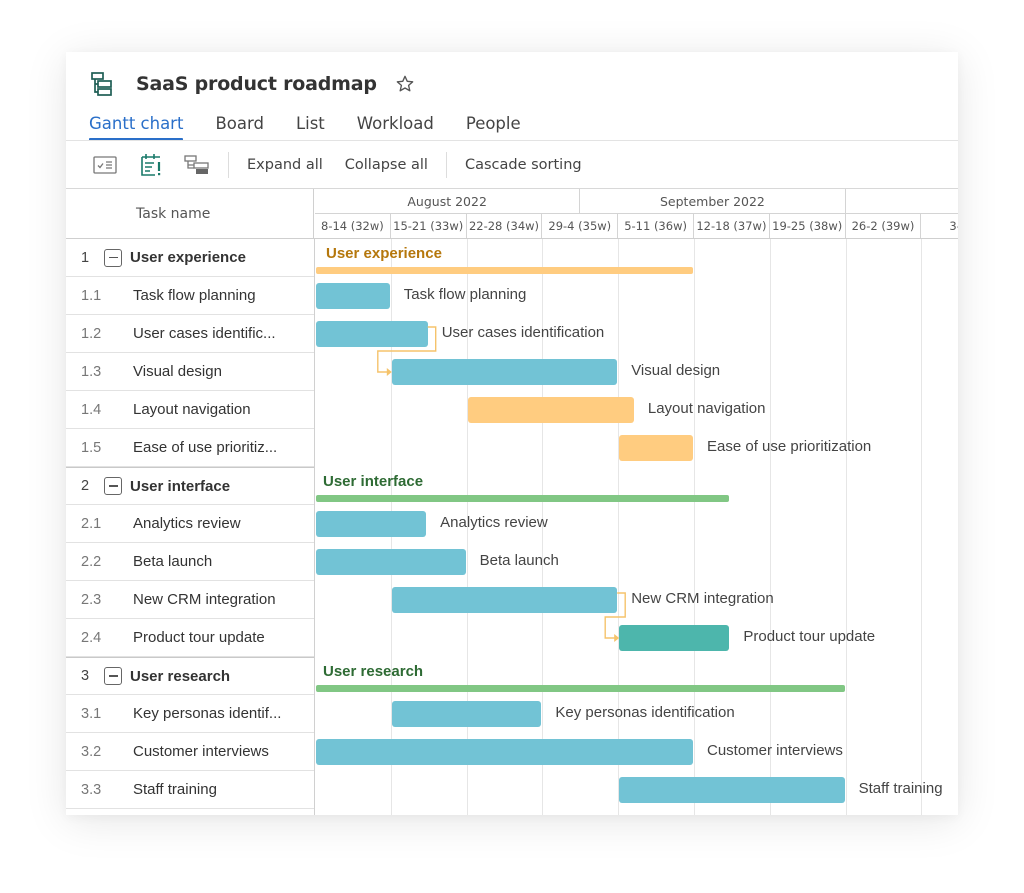 The width and height of the screenshot is (1024, 893). Describe the element at coordinates (91, 447) in the screenshot. I see `row-number: 1.5` at that location.